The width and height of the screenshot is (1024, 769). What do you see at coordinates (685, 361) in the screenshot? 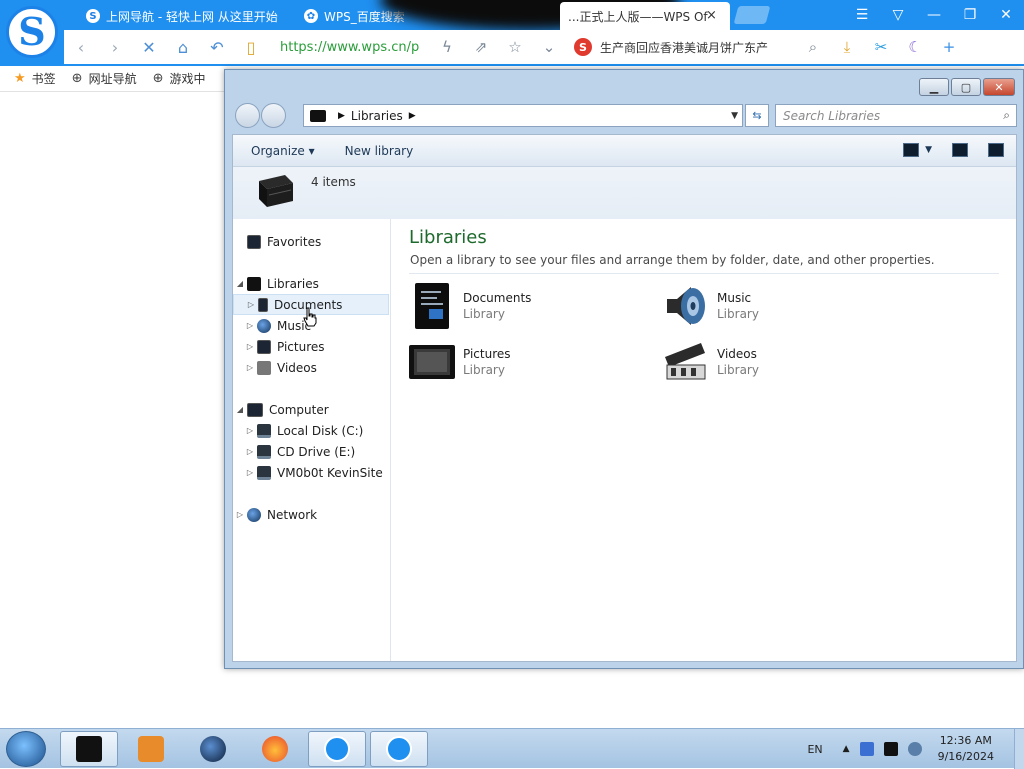
I see `videos-library-icon` at bounding box center [685, 361].